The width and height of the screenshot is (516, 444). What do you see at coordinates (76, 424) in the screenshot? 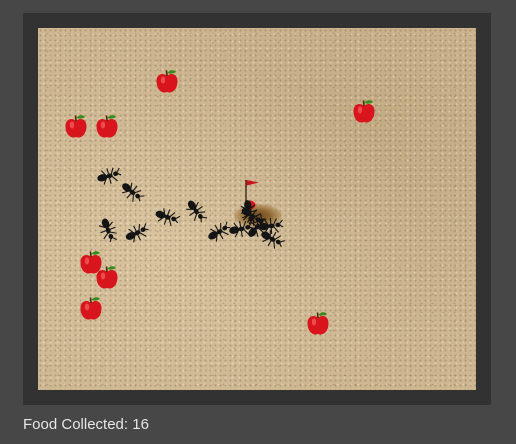
I see `food-collected-label: Food Collected:` at bounding box center [76, 424].